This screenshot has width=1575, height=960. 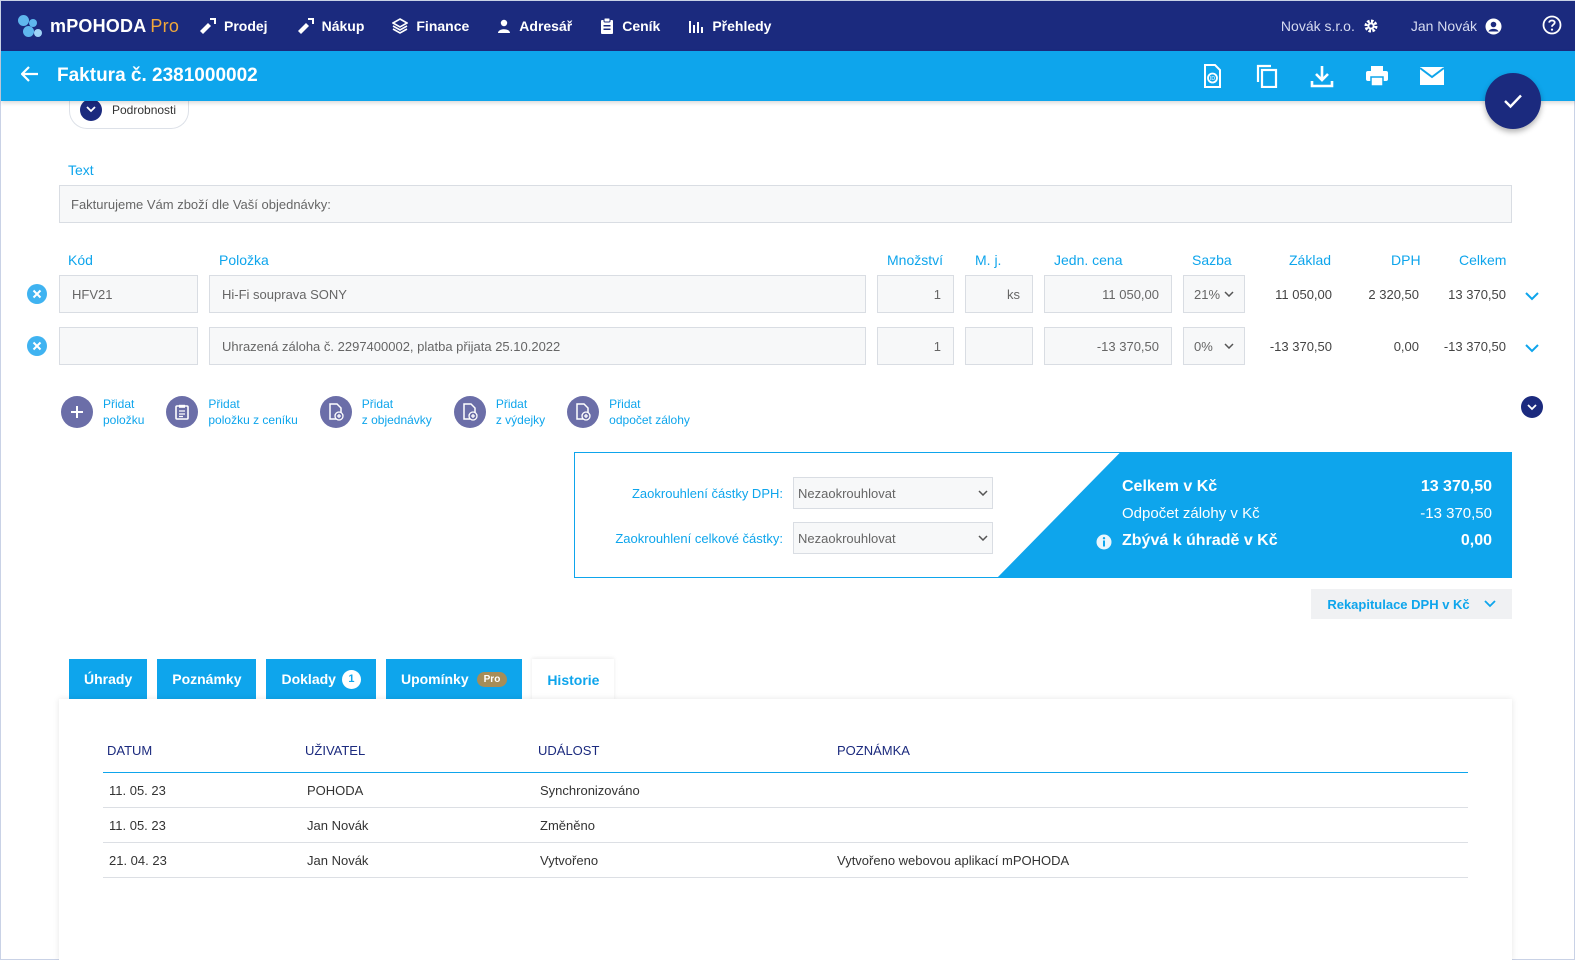 I want to click on tab-notes: Poznámky, so click(x=207, y=679).